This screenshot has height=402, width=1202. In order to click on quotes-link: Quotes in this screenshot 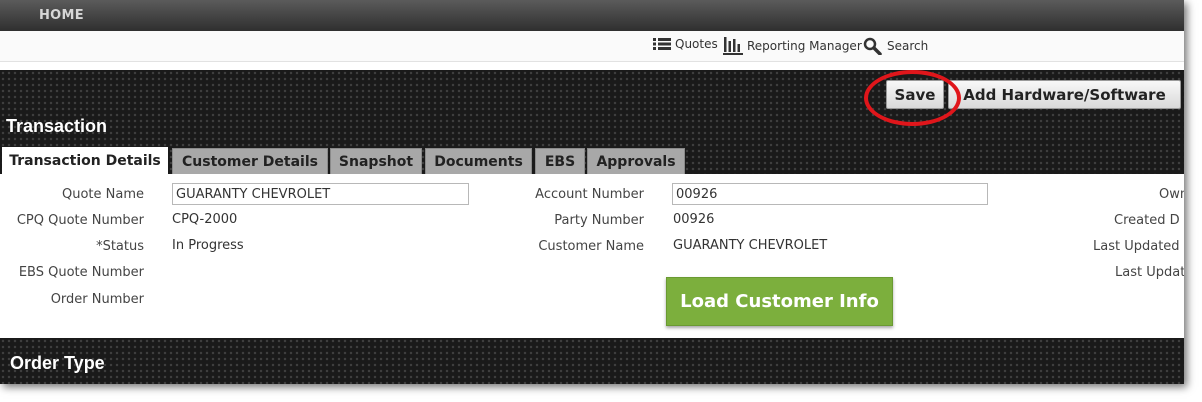, I will do `click(685, 44)`.